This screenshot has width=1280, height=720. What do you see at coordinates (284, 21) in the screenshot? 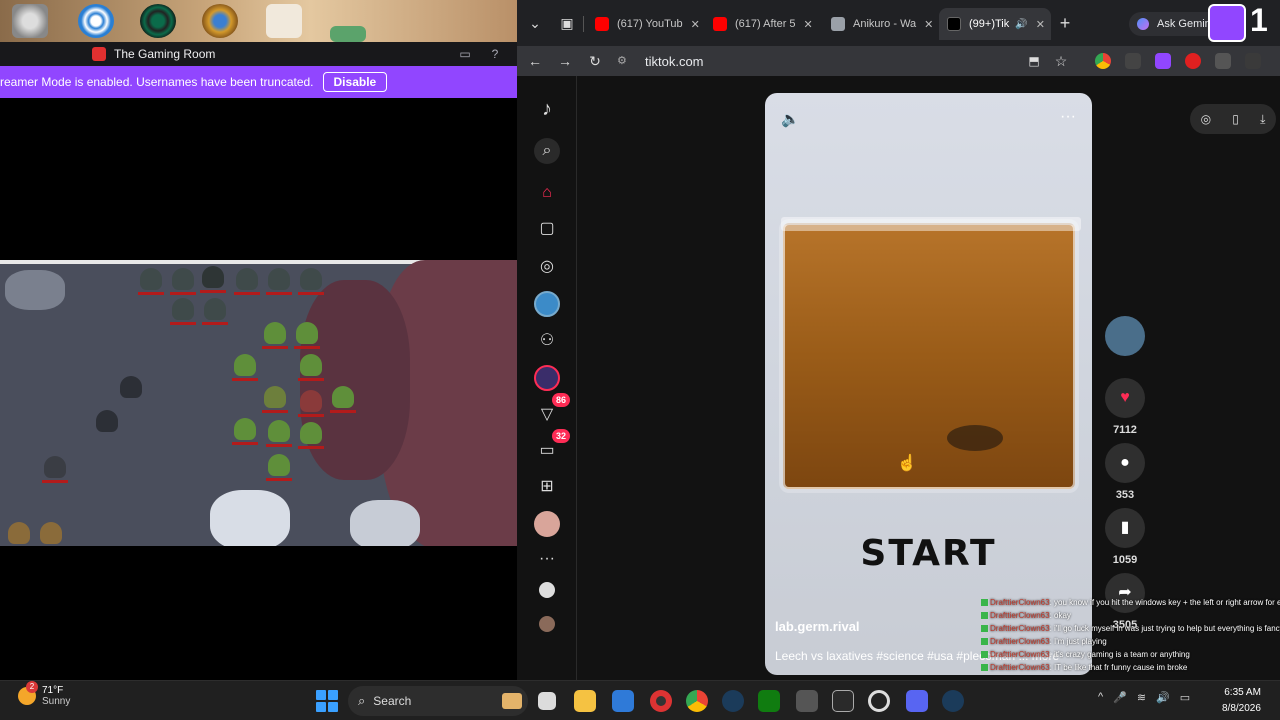
I see `desktop-icon-avatar` at bounding box center [284, 21].